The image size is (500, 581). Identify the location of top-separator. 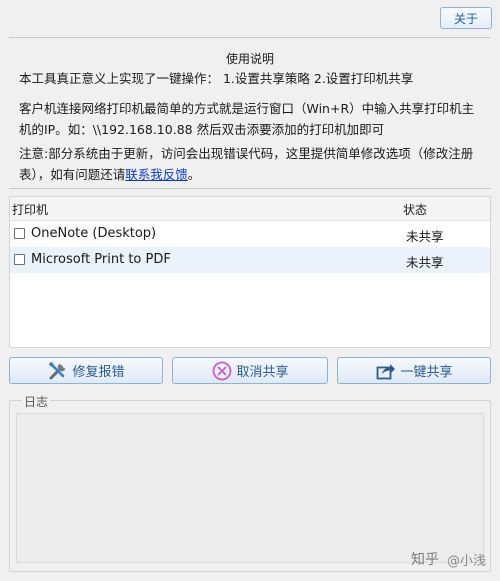
(250, 37).